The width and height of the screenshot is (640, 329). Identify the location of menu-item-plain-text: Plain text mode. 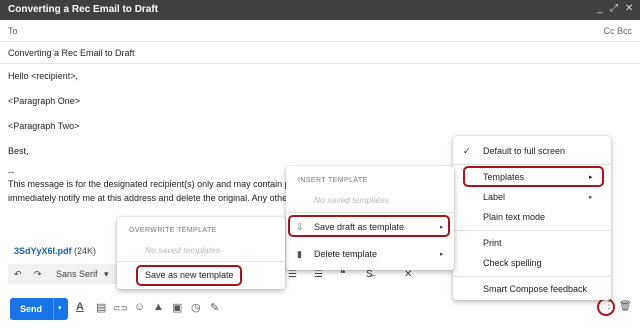
(514, 217).